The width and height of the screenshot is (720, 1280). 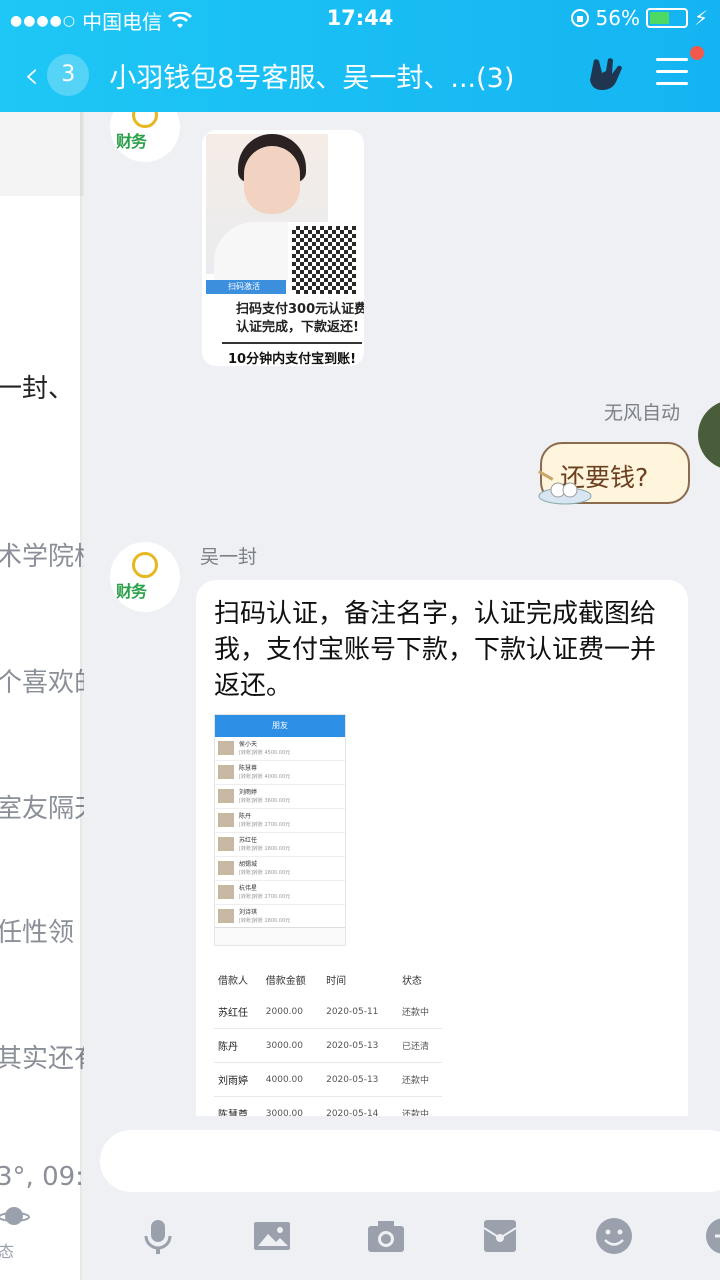 I want to click on unread-badge: 3, so click(x=68, y=75).